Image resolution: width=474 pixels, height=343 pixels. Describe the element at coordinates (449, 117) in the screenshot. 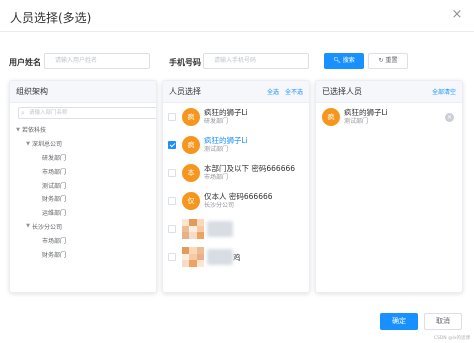

I see `remove-icon: ✕` at that location.